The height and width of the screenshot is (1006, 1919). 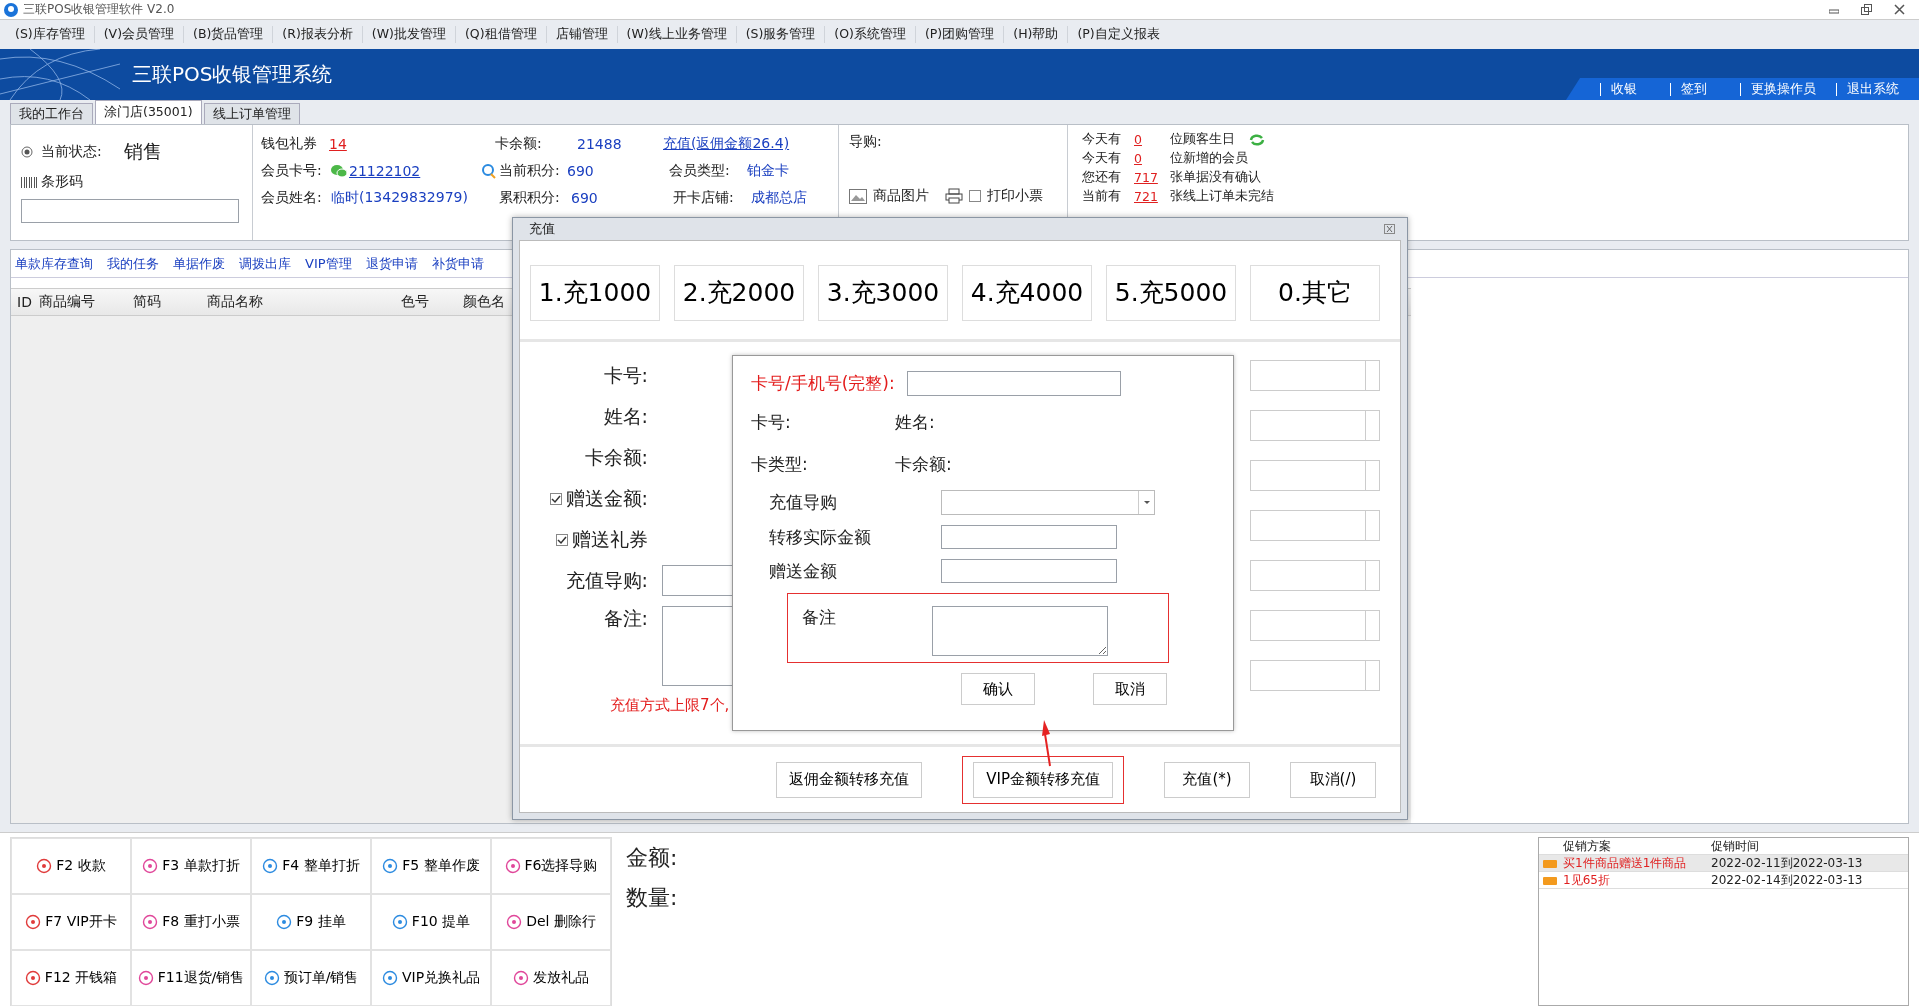 I want to click on tag-icon, so click(x=1550, y=863).